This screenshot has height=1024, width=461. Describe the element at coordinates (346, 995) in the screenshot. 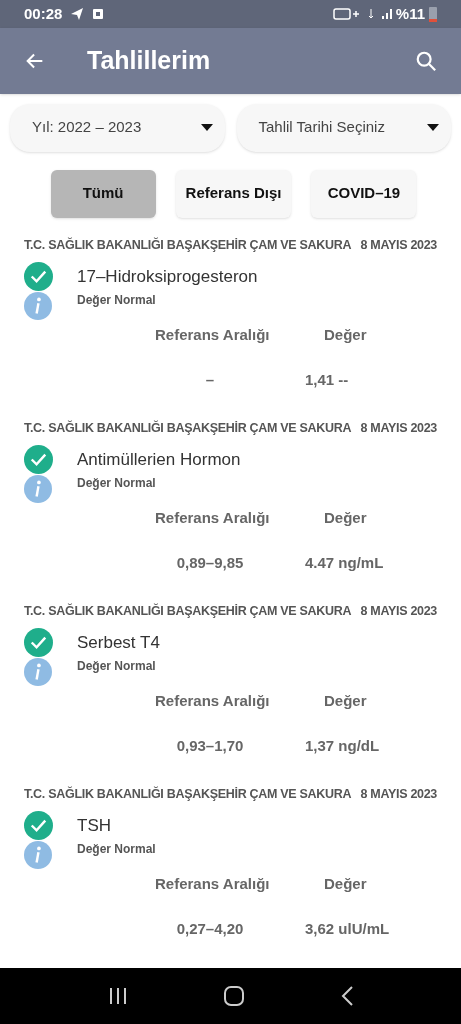

I see `back-nav-icon` at that location.